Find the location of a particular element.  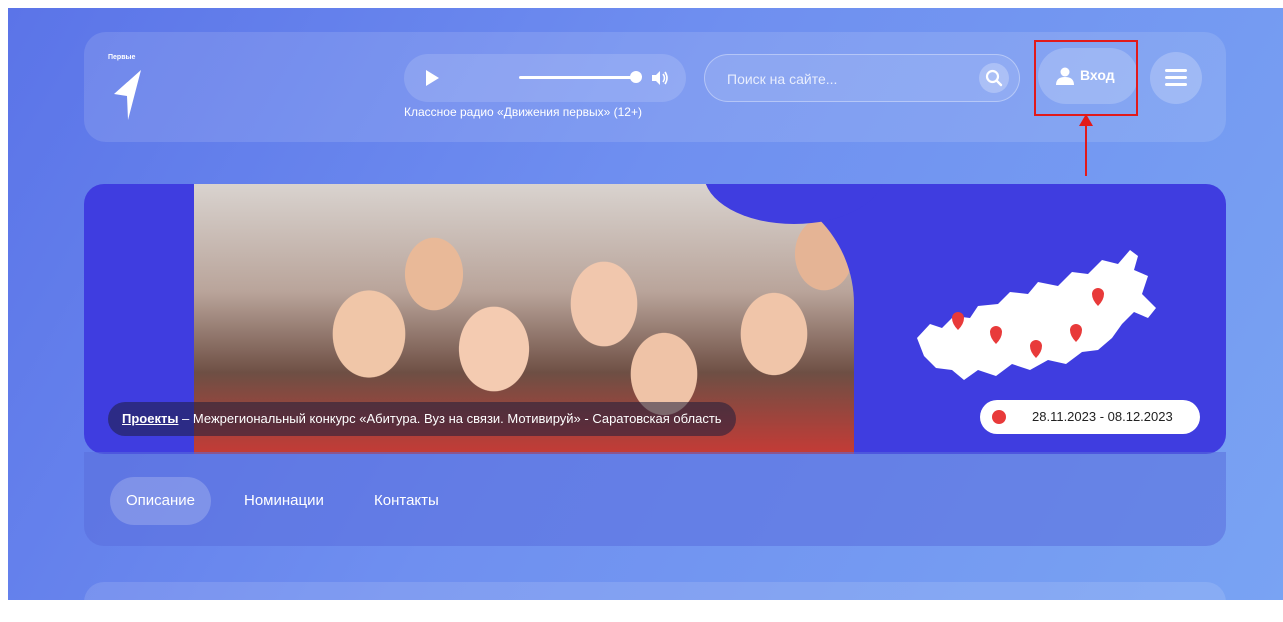

search-icon is located at coordinates (994, 78).